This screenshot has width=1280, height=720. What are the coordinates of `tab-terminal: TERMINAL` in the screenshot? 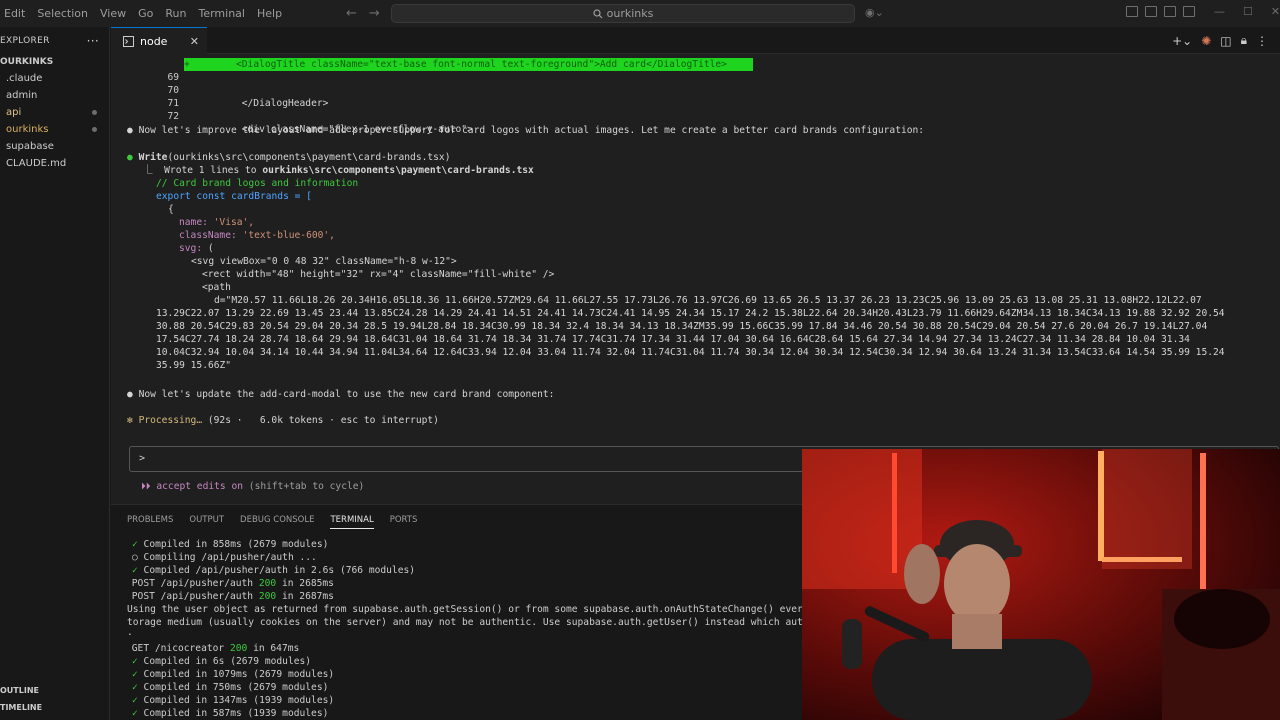 It's located at (352, 522).